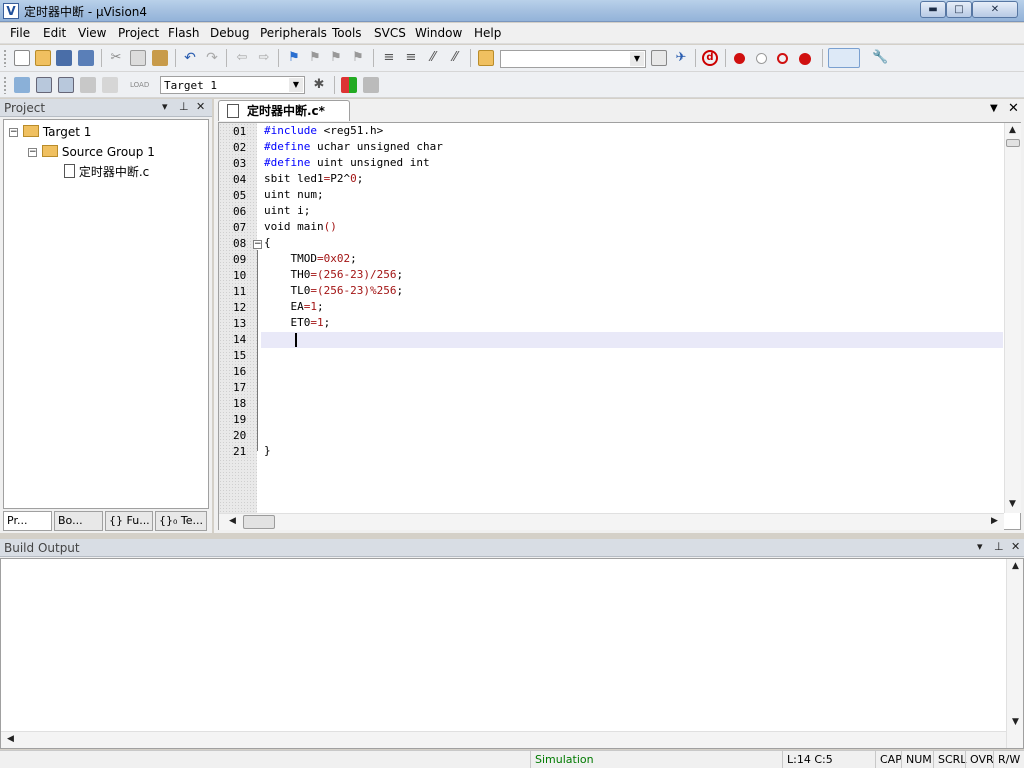 This screenshot has width=1024, height=768. What do you see at coordinates (110, 85) in the screenshot?
I see `stop-build-icon` at bounding box center [110, 85].